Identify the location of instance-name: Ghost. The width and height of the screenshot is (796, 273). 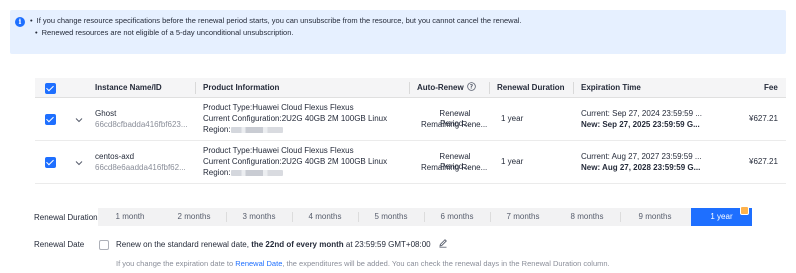
(106, 113).